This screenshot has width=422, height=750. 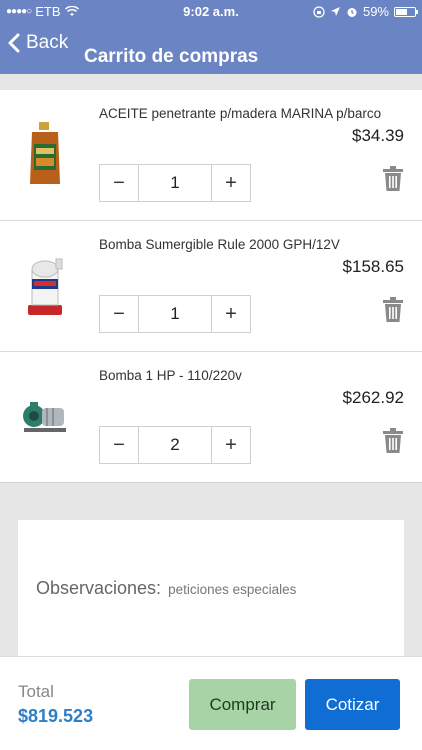 I want to click on battery-fill, so click(x=401, y=11).